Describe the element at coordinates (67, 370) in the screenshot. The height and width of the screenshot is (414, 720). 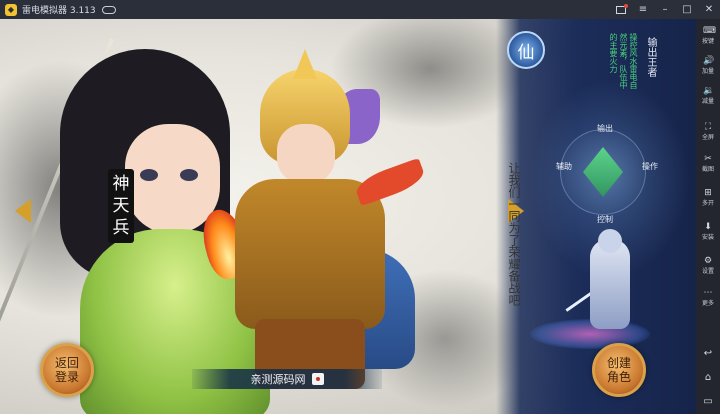
I see `back-to-login-button: 返回登录` at that location.